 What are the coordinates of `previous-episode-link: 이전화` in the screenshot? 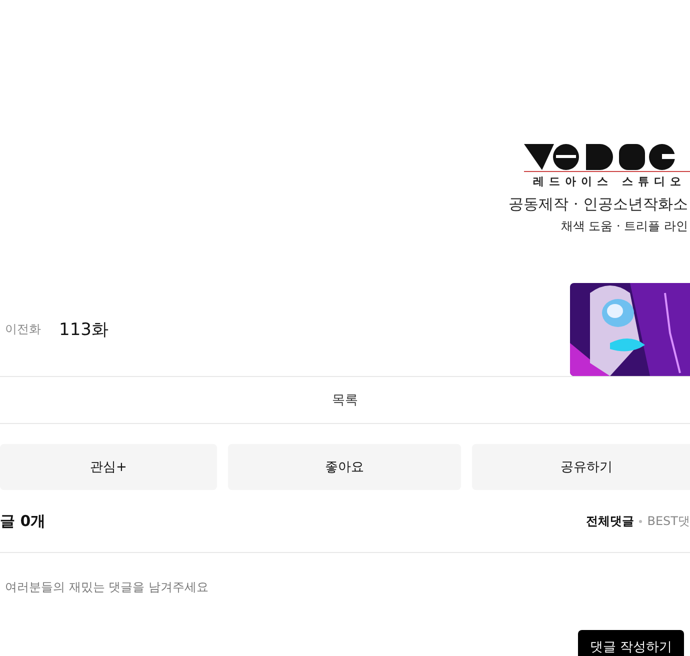 It's located at (23, 329).